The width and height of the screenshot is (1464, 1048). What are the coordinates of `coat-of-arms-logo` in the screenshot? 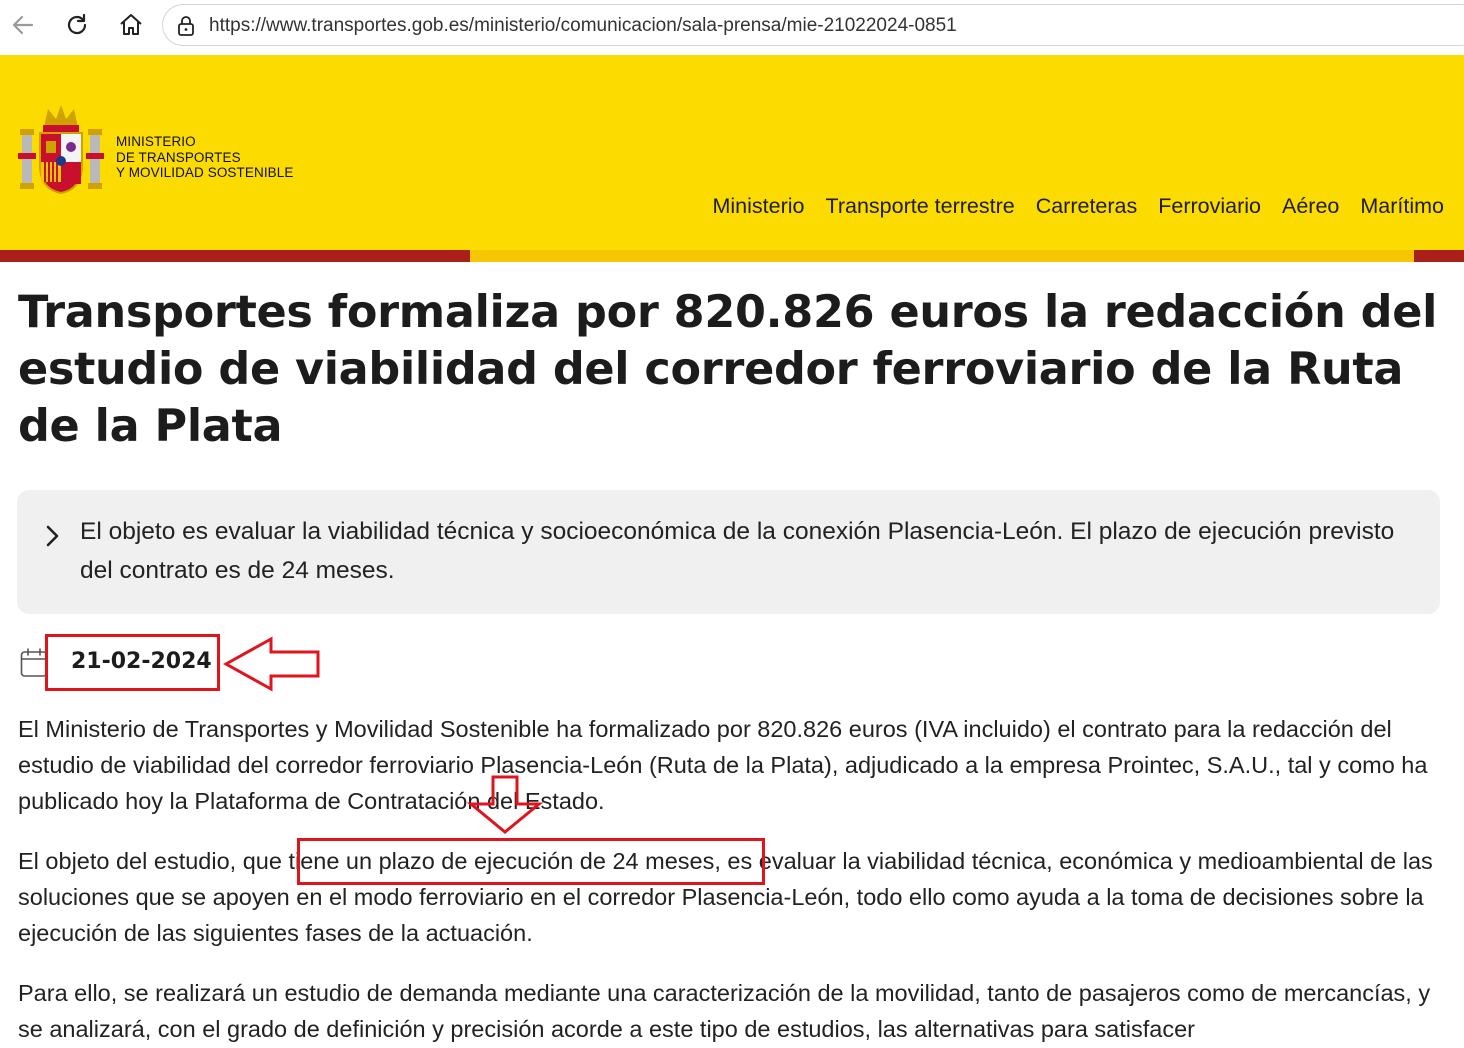 It's located at (61, 149).